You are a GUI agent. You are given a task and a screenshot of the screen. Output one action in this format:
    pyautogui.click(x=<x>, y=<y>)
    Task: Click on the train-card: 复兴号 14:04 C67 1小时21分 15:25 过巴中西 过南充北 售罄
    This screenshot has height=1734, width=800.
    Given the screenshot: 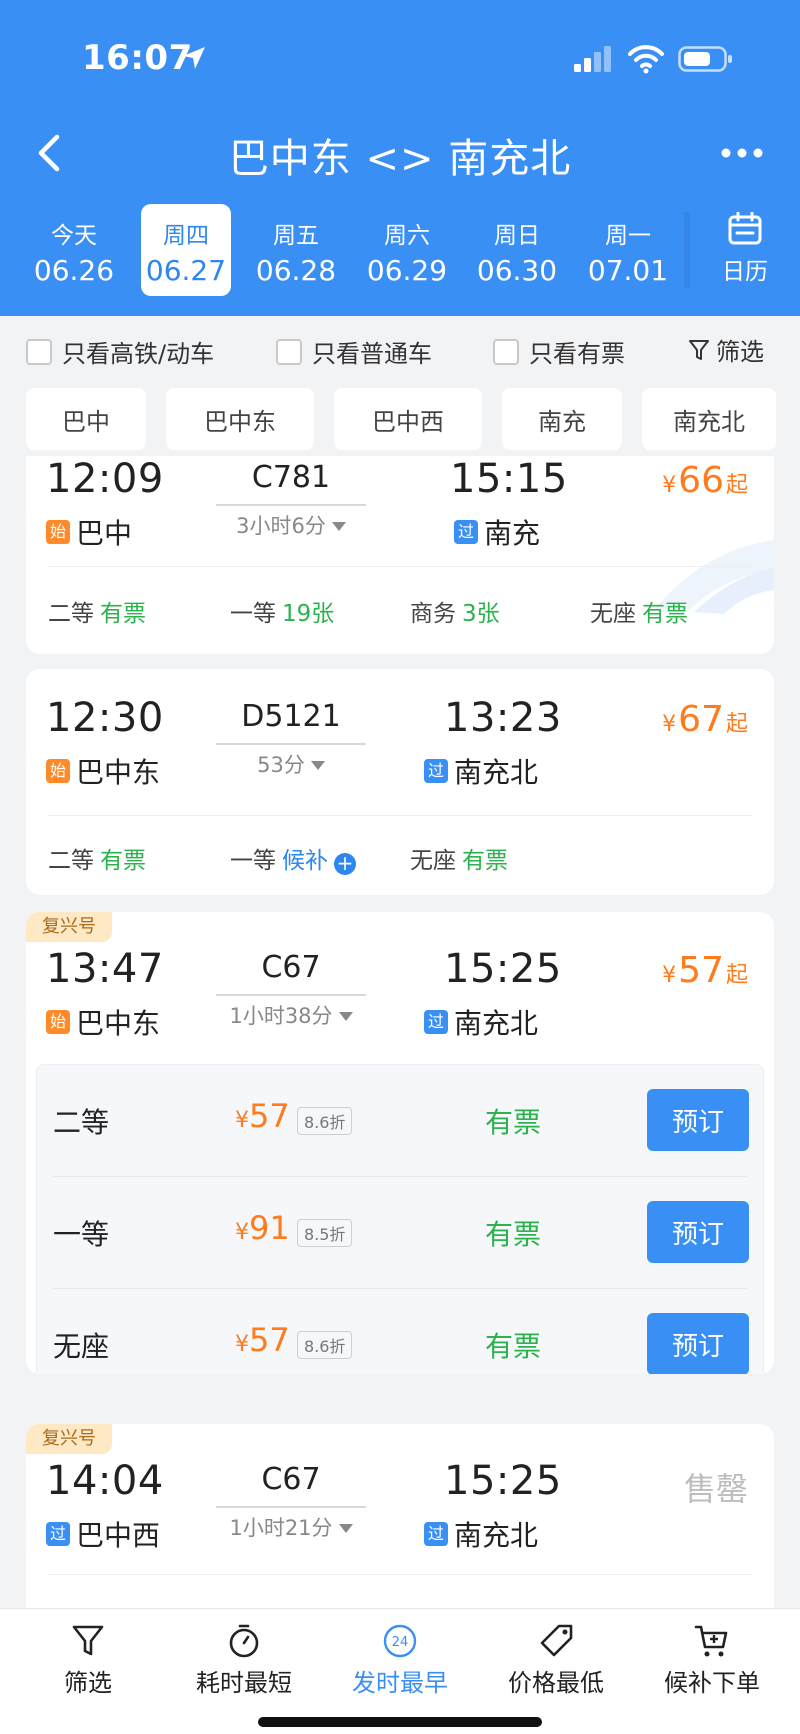 What is the action you would take?
    pyautogui.click(x=400, y=1516)
    